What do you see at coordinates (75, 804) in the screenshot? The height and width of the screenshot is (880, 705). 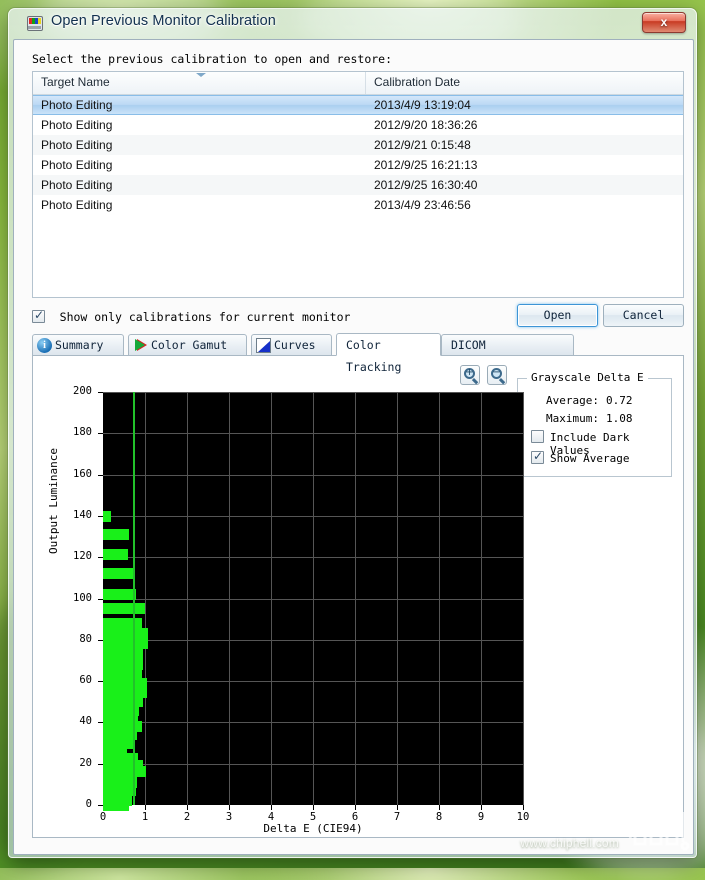 I see `y-axis-tick-label: 0` at bounding box center [75, 804].